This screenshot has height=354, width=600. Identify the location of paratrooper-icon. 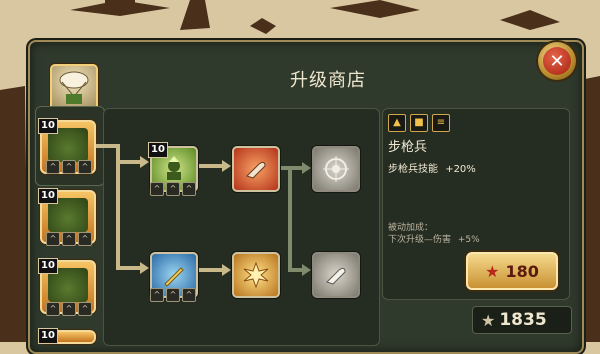
(74, 88).